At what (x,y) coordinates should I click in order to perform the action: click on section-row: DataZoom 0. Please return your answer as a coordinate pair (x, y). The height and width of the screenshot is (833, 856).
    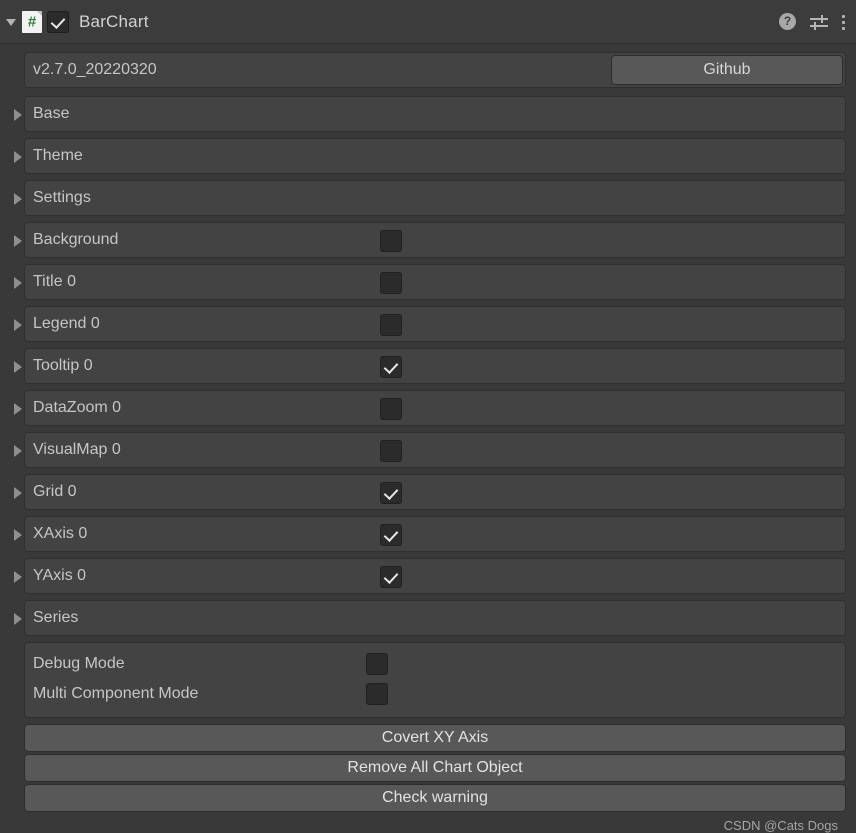
    Looking at the image, I should click on (428, 408).